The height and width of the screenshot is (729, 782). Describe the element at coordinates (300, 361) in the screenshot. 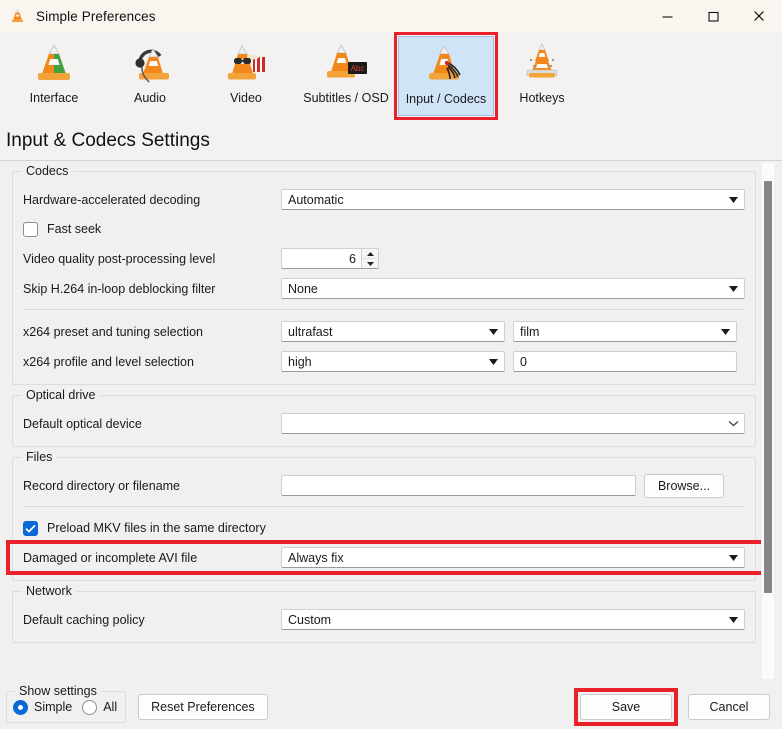

I see `x264-profile-value: high` at that location.